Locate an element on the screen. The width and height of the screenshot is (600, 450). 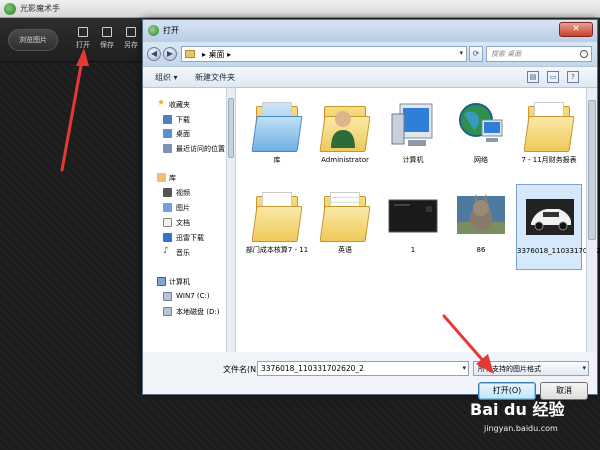
video-icon is located at coordinates (167, 192).